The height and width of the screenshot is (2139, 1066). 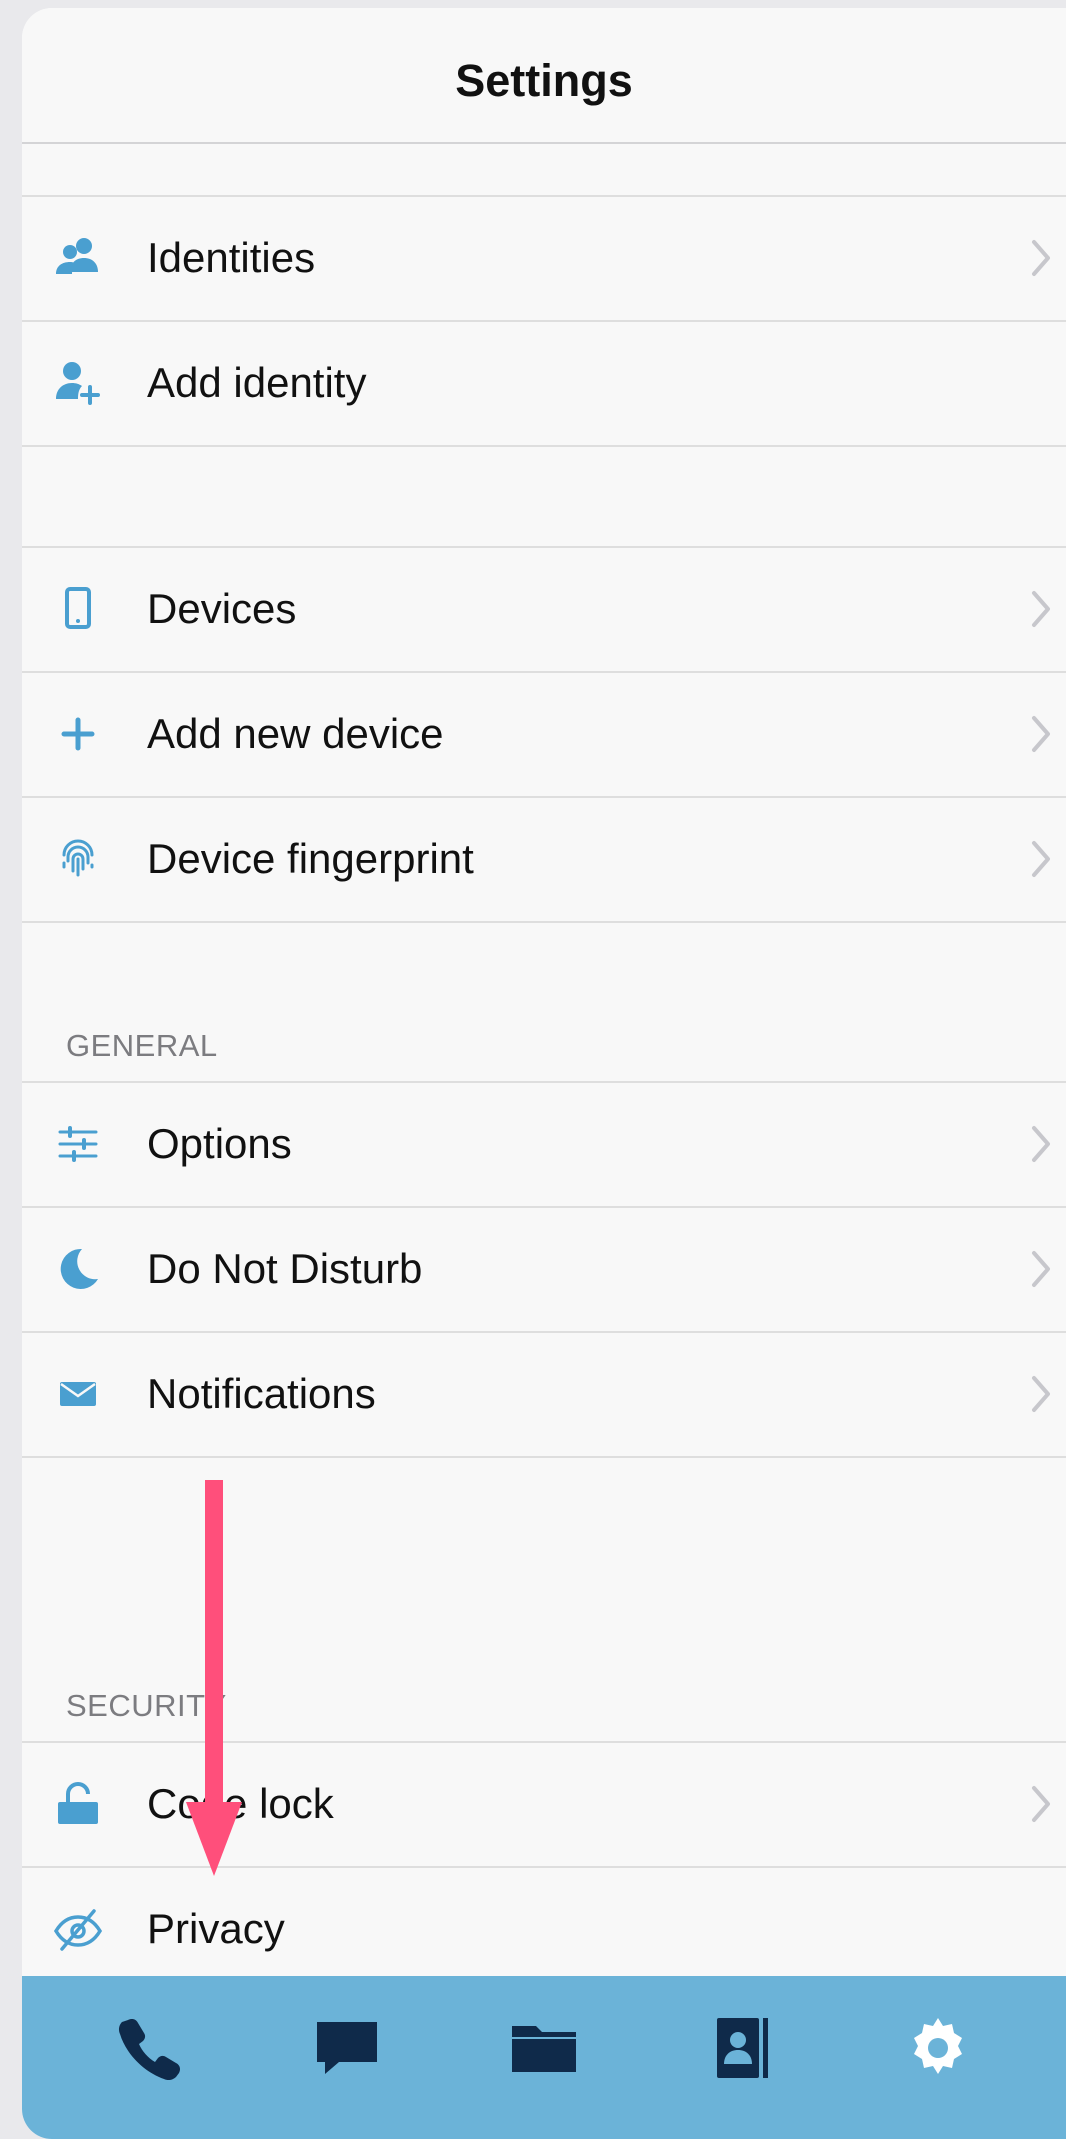 I want to click on row-label: Do Not Disturb, so click(x=285, y=1268).